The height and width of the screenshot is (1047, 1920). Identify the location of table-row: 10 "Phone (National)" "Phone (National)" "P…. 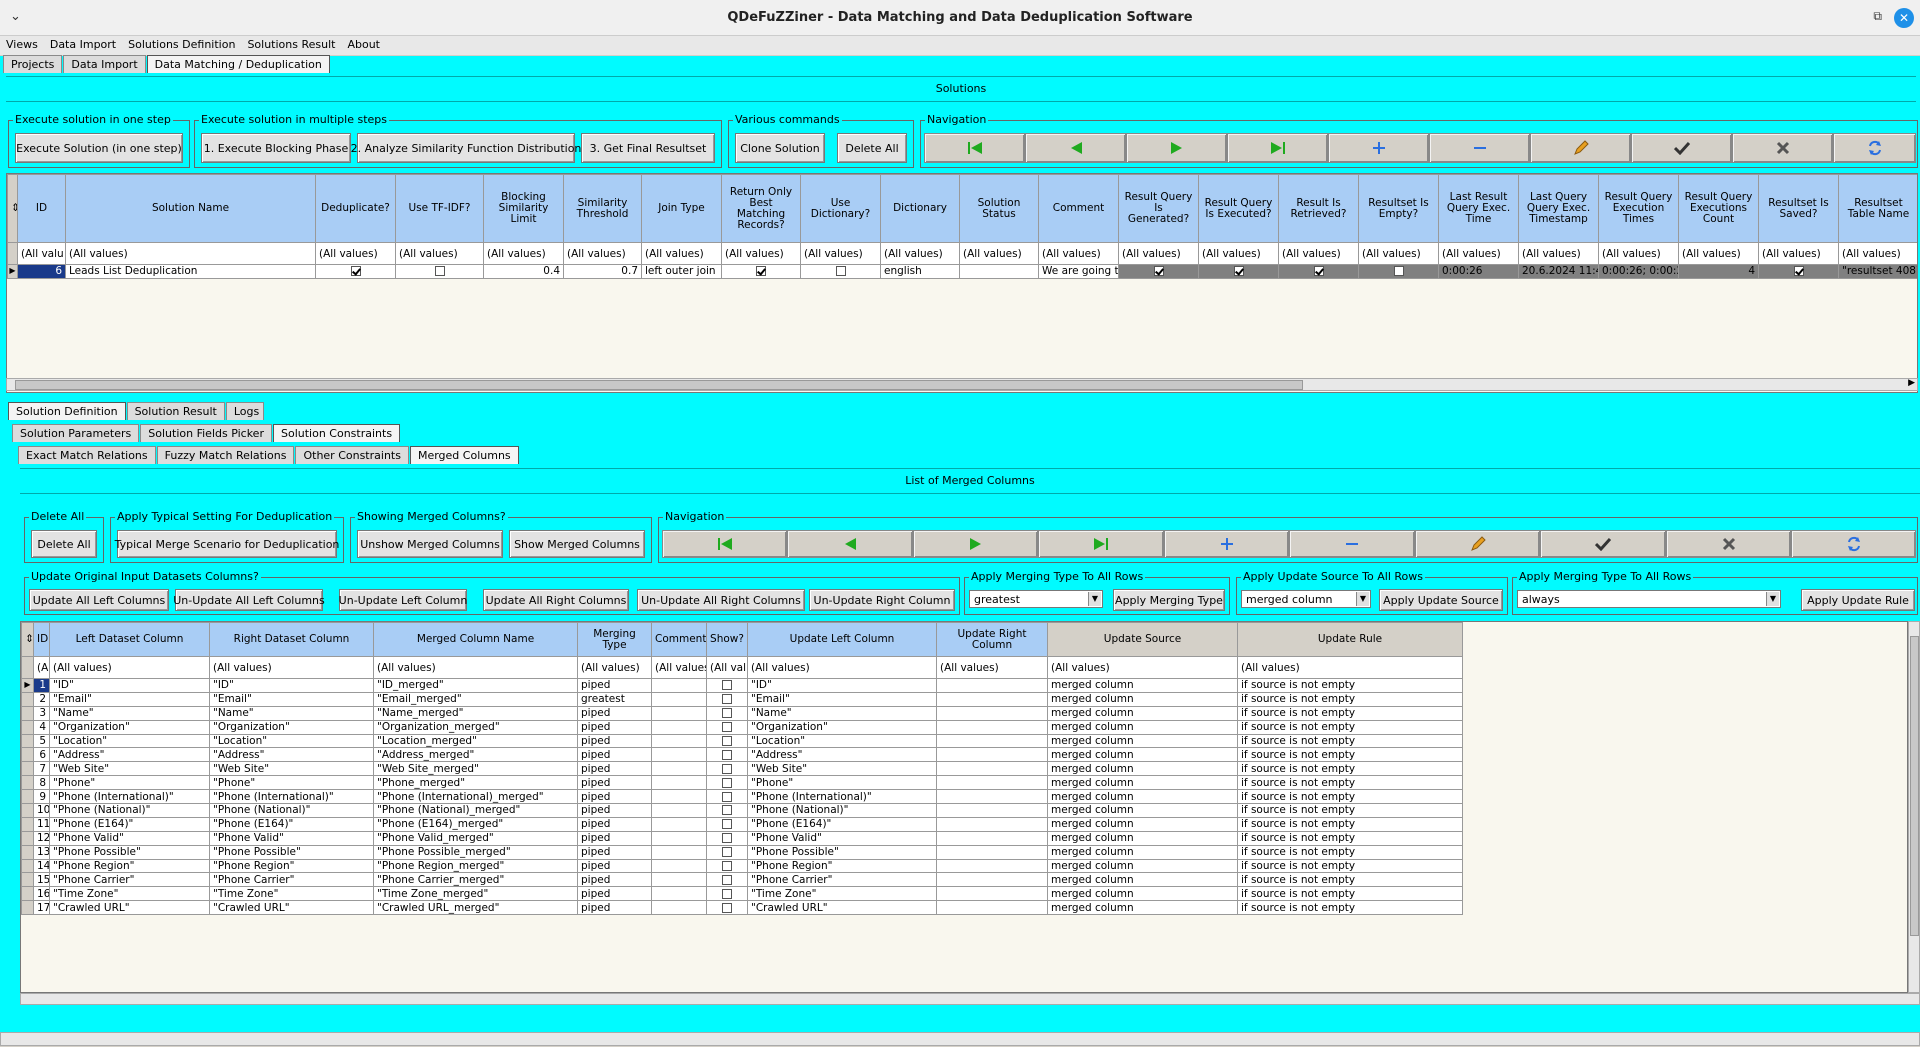
(742, 810).